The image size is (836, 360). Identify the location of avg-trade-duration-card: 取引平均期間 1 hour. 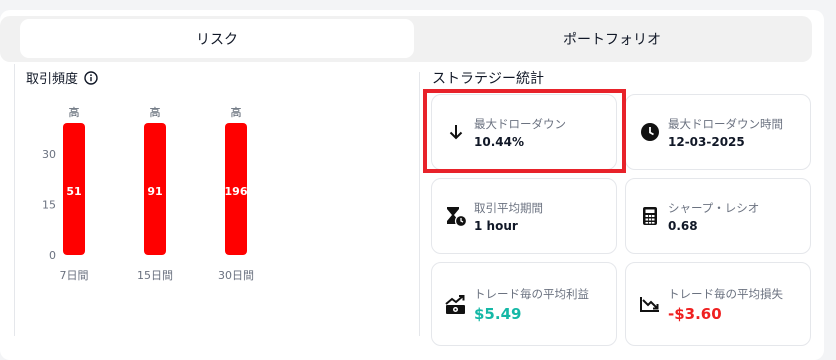
(524, 216).